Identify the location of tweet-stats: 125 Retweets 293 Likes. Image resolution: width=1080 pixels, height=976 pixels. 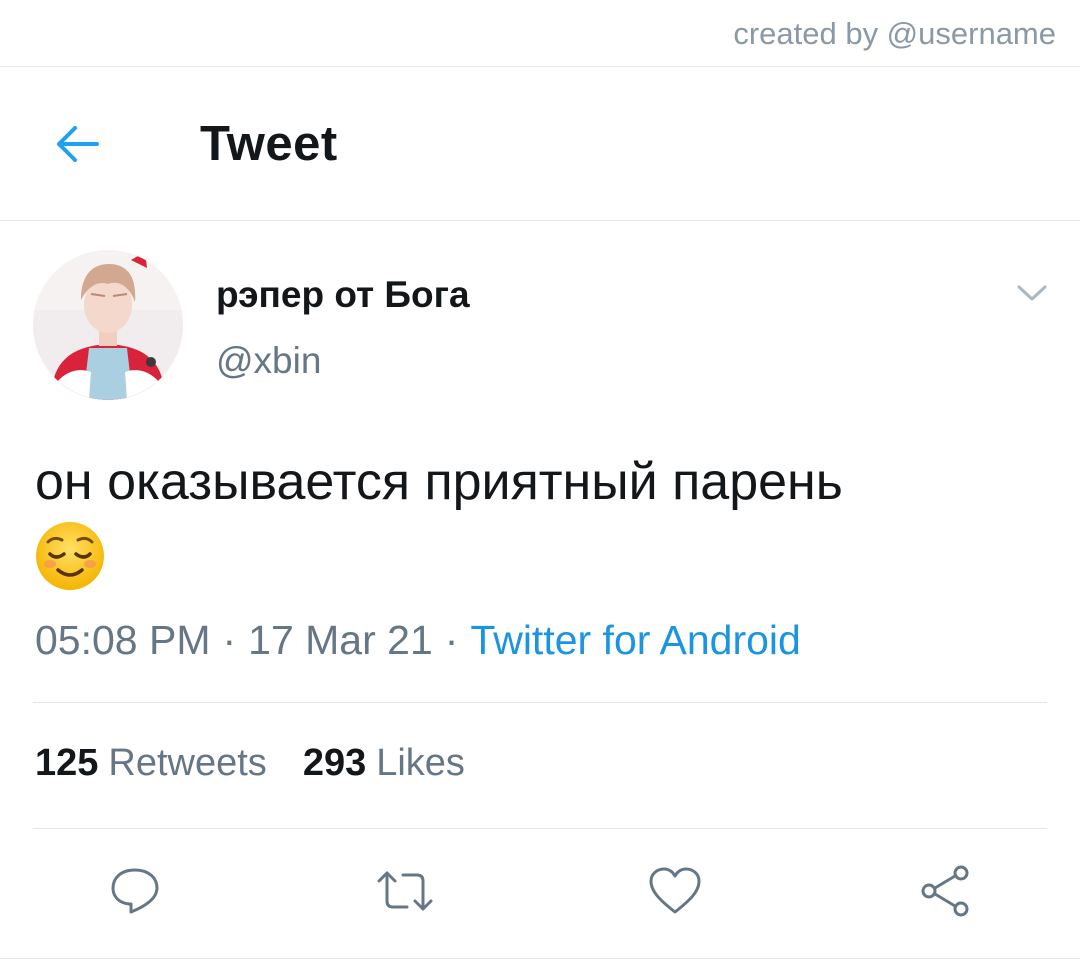
(250, 763).